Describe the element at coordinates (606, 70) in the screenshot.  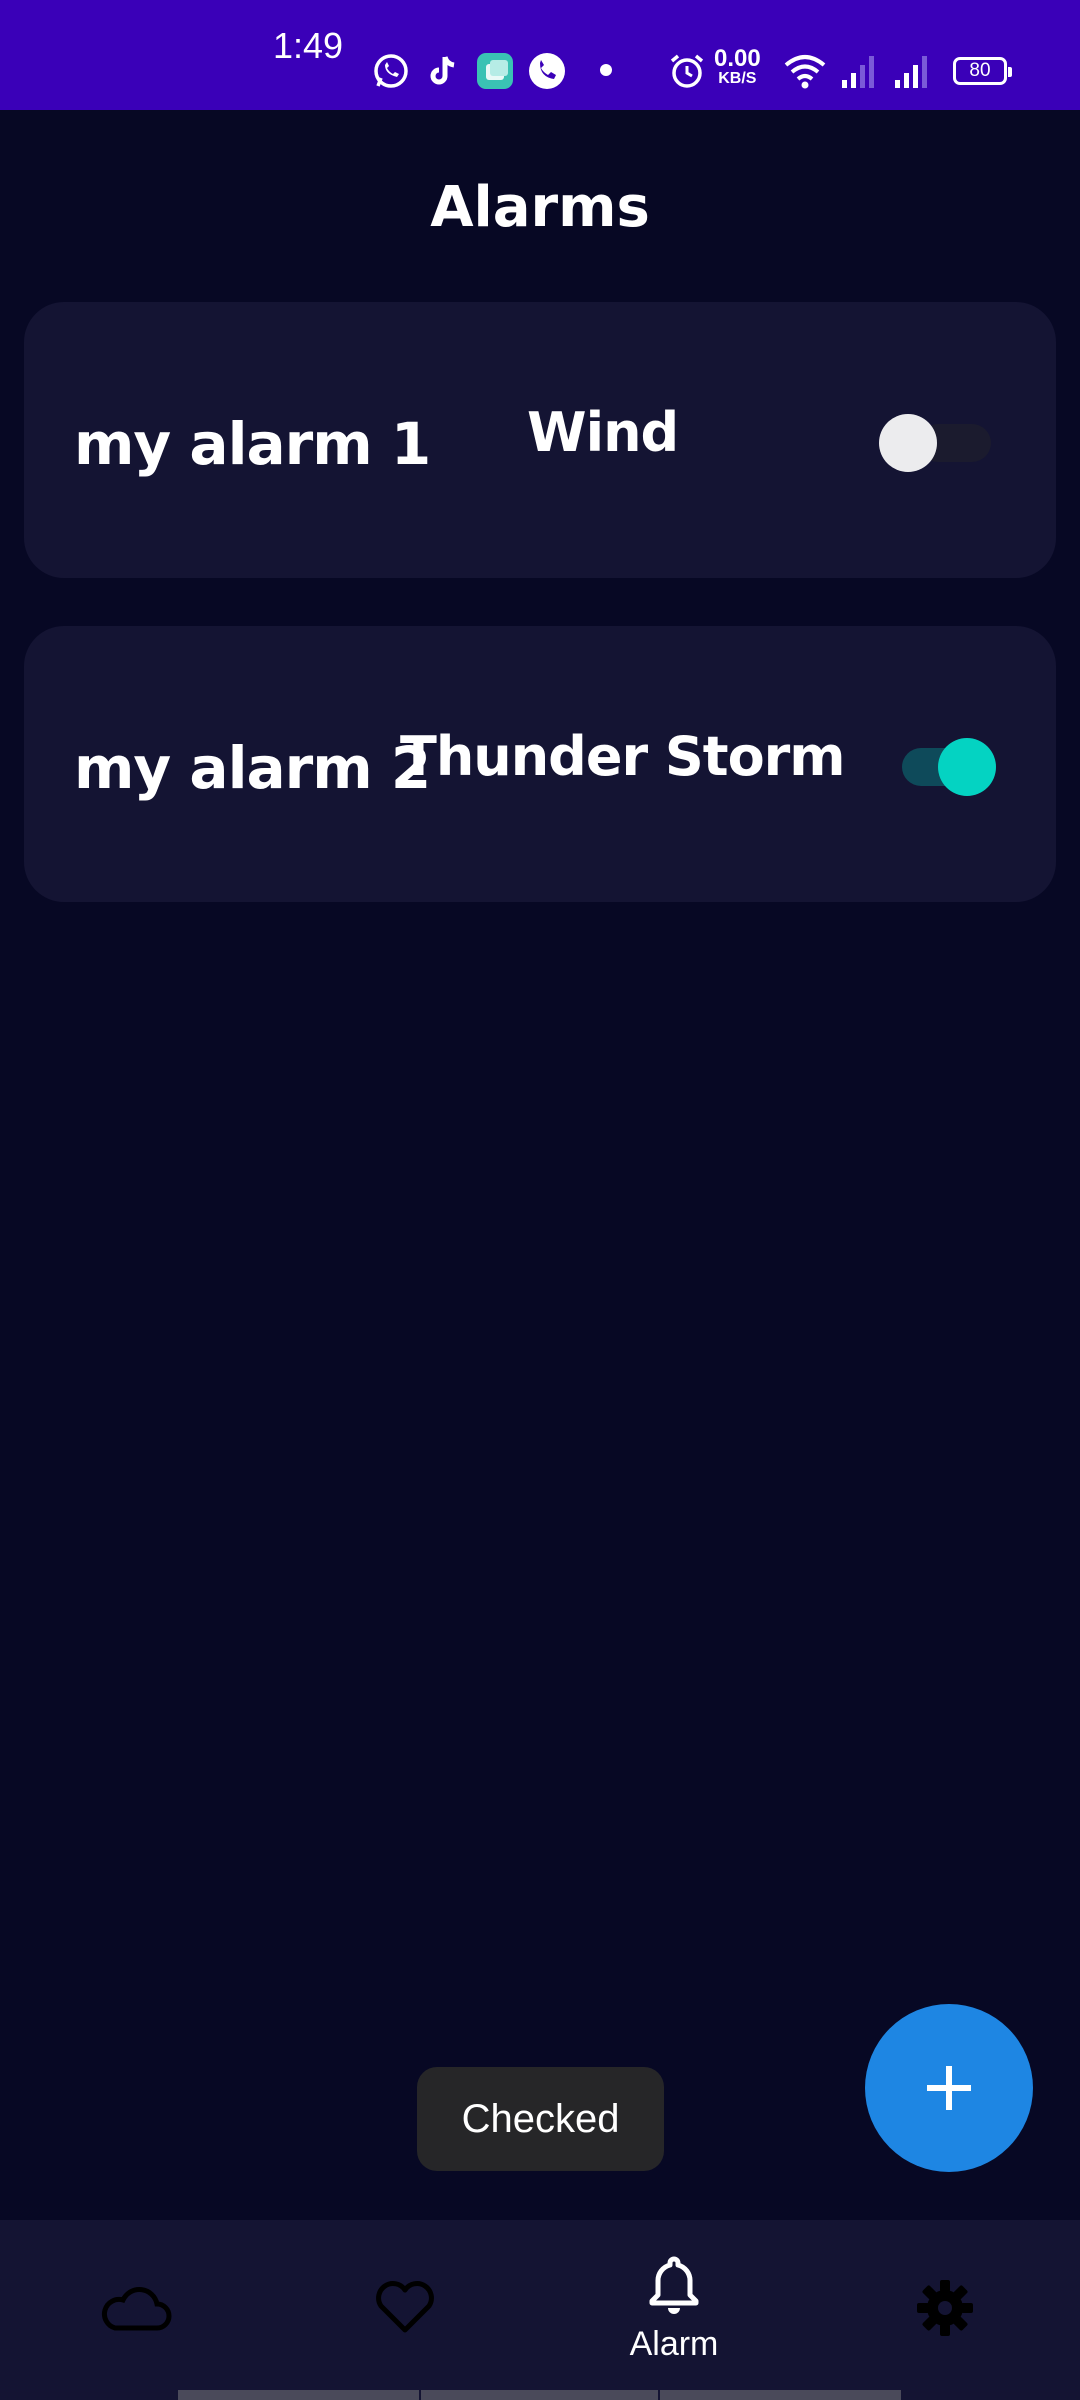
I see `dot-icon` at that location.